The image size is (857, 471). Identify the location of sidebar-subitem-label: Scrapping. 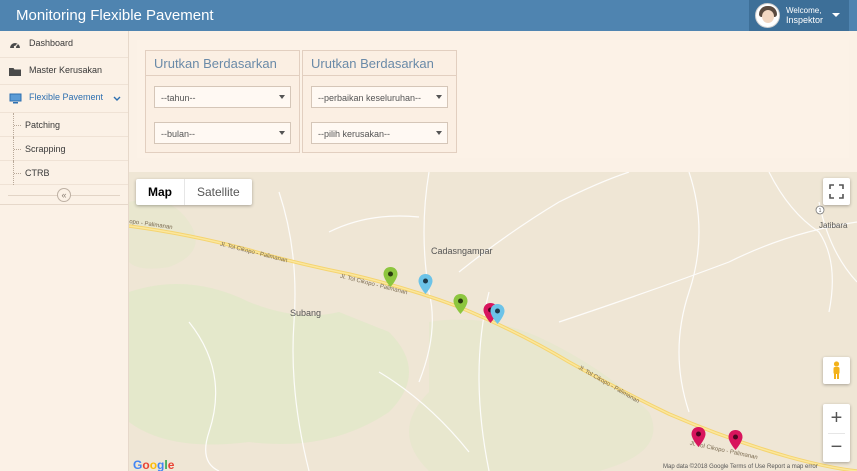
(45, 149).